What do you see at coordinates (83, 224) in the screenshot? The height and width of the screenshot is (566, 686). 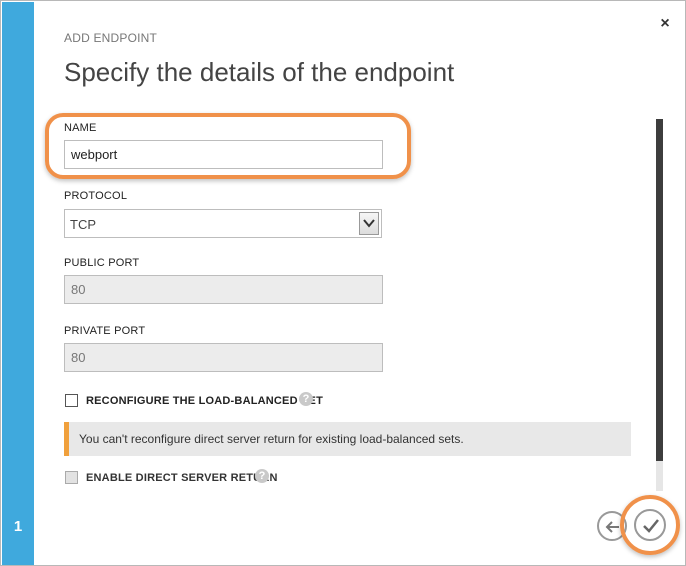 I see `protocol-selected-value: TCP` at bounding box center [83, 224].